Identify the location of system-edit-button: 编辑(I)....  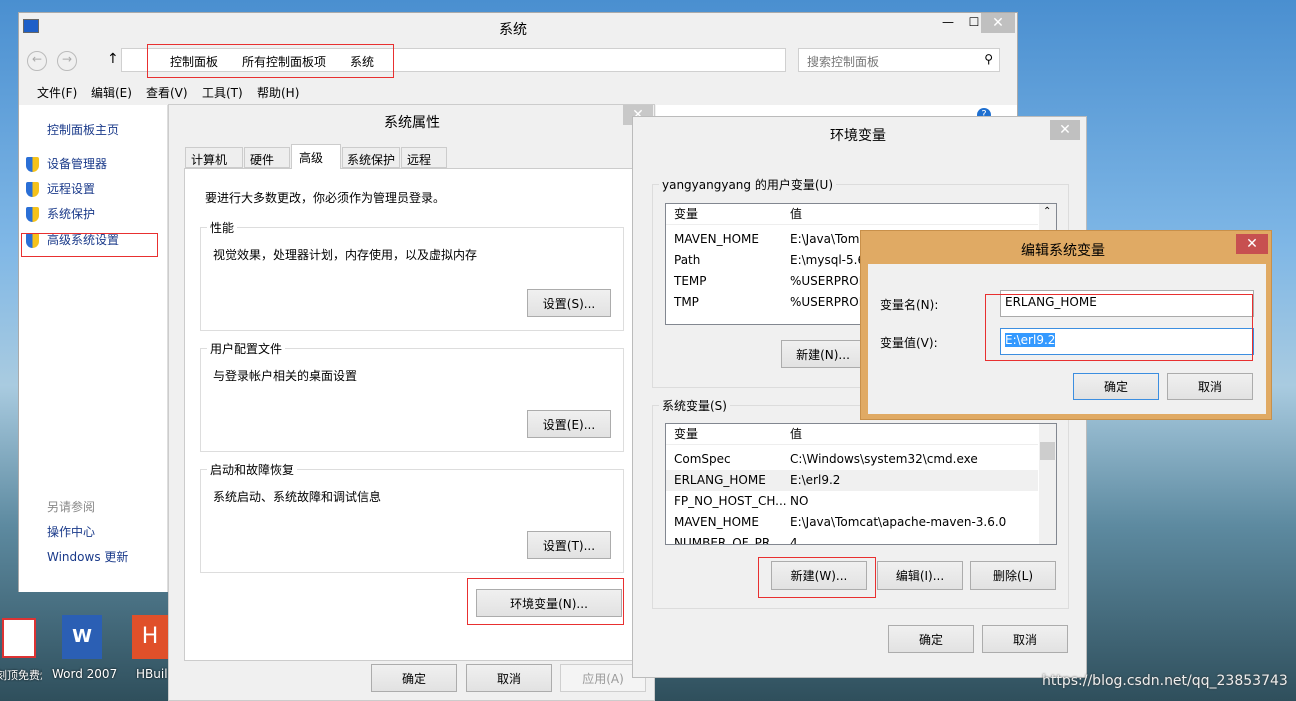
(920, 575).